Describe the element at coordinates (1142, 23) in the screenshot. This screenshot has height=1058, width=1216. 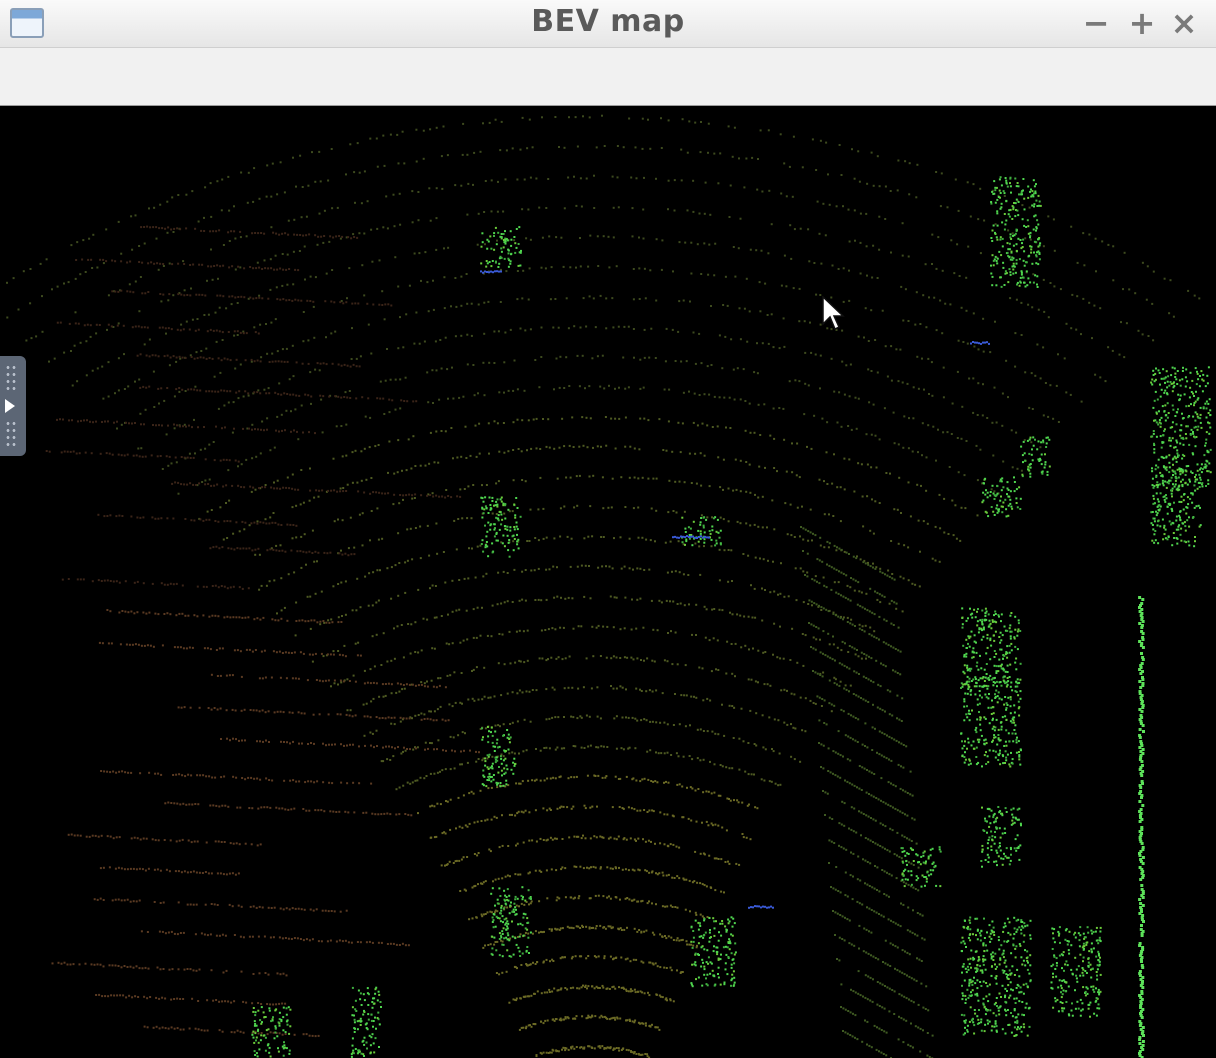
I see `maximize-icon: +` at that location.